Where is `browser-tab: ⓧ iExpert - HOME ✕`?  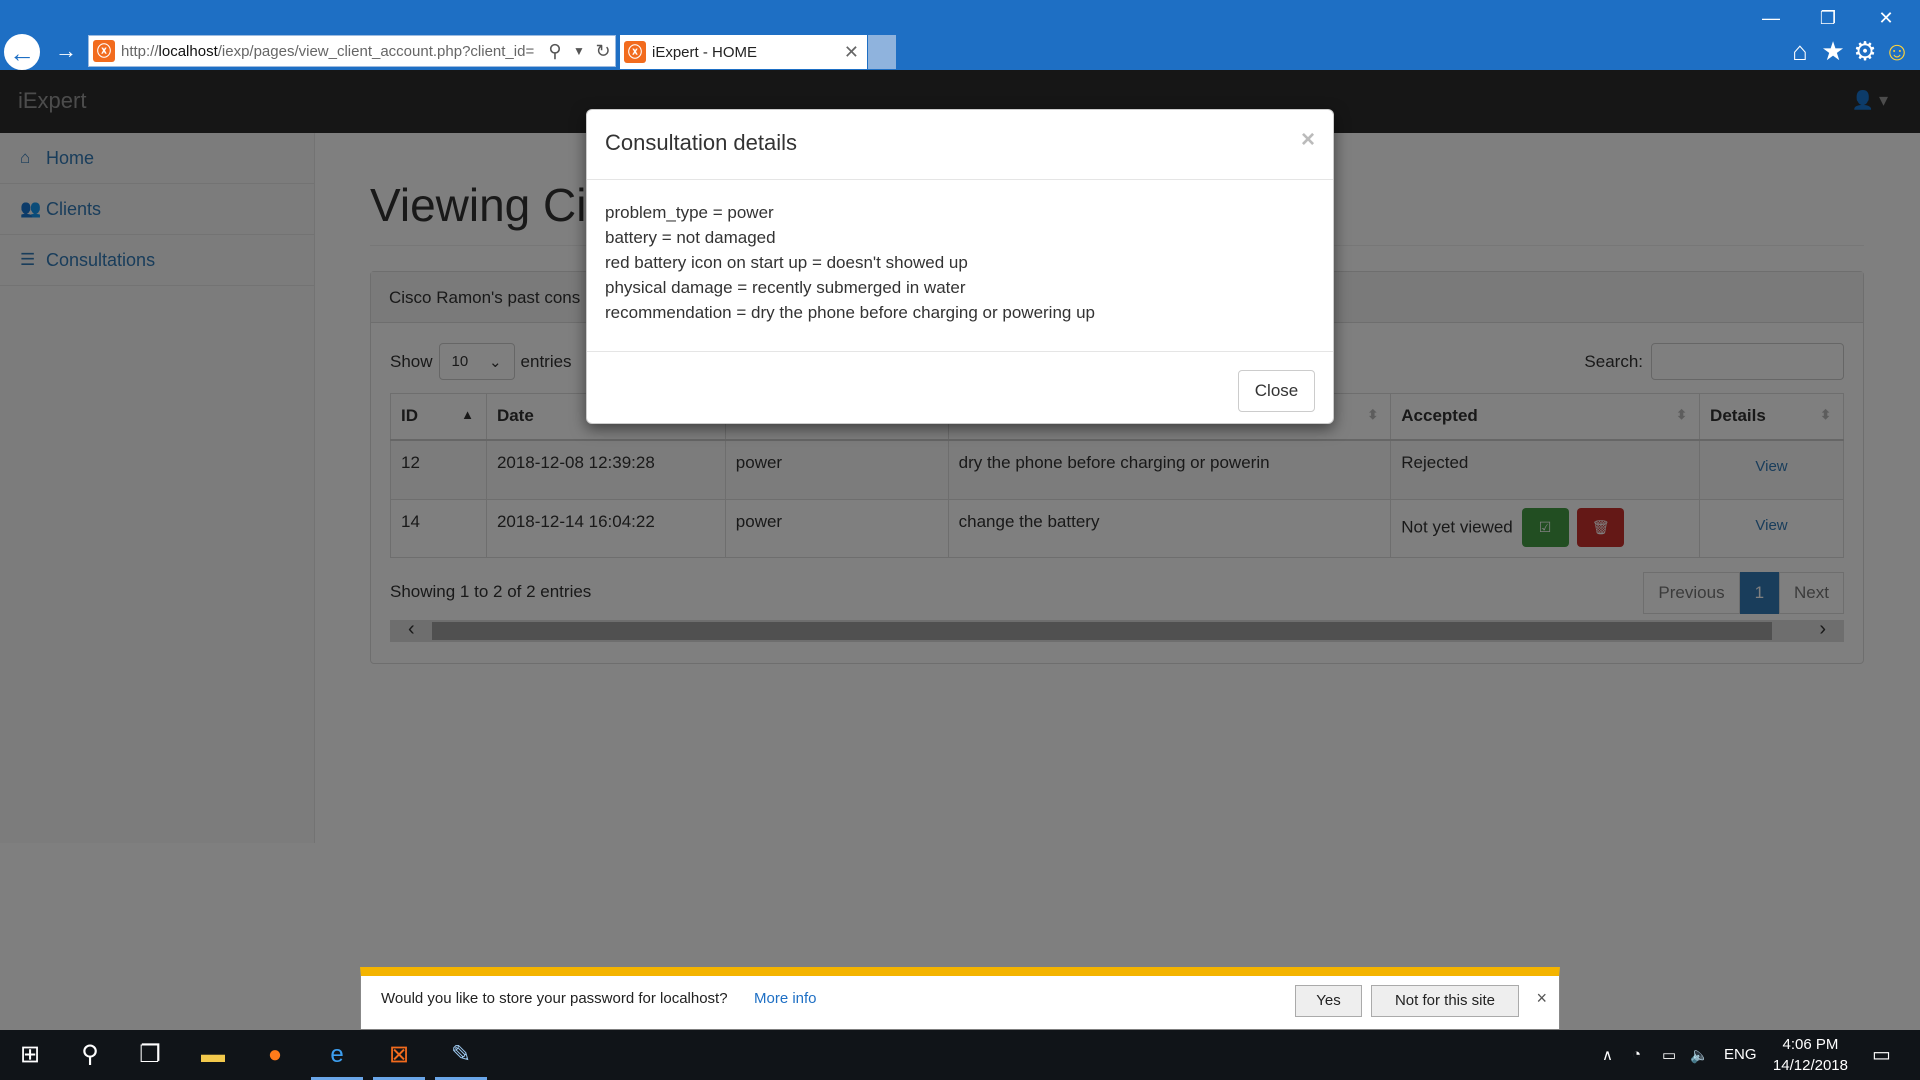 browser-tab: ⓧ iExpert - HOME ✕ is located at coordinates (743, 52).